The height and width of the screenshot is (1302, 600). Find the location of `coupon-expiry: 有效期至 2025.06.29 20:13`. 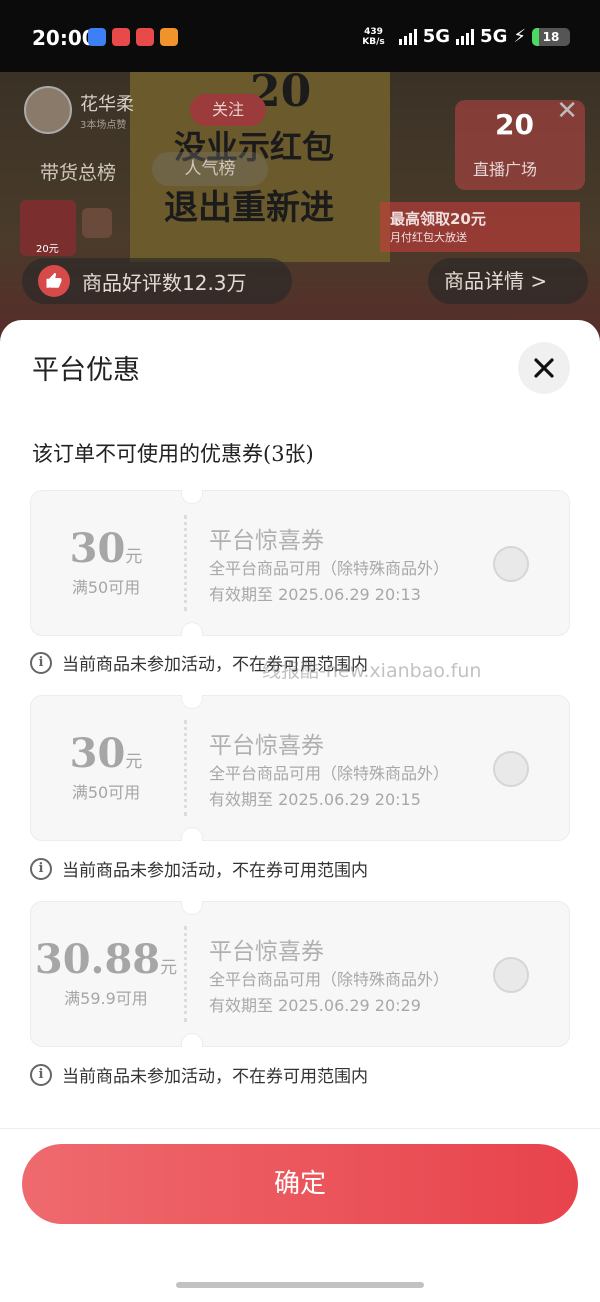

coupon-expiry: 有效期至 2025.06.29 20:13 is located at coordinates (315, 594).